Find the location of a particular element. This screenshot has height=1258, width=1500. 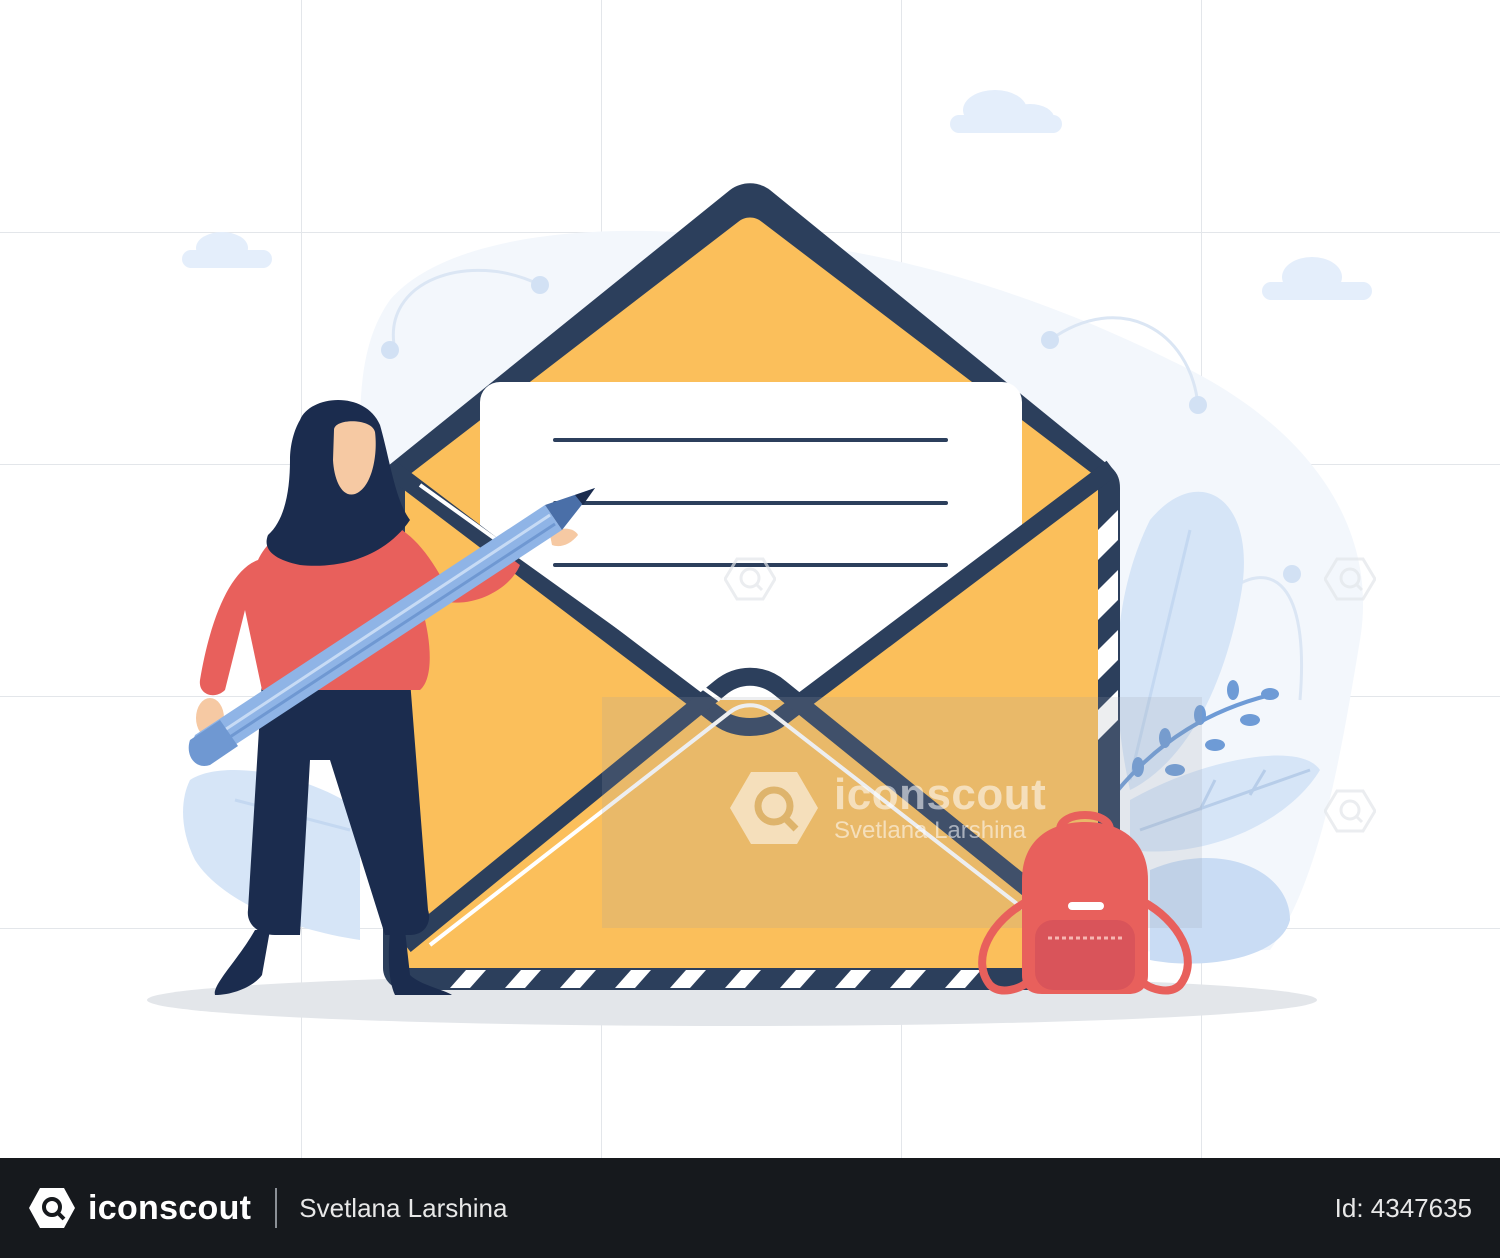

watermark-author: Svetlana Larshina is located at coordinates (930, 830).